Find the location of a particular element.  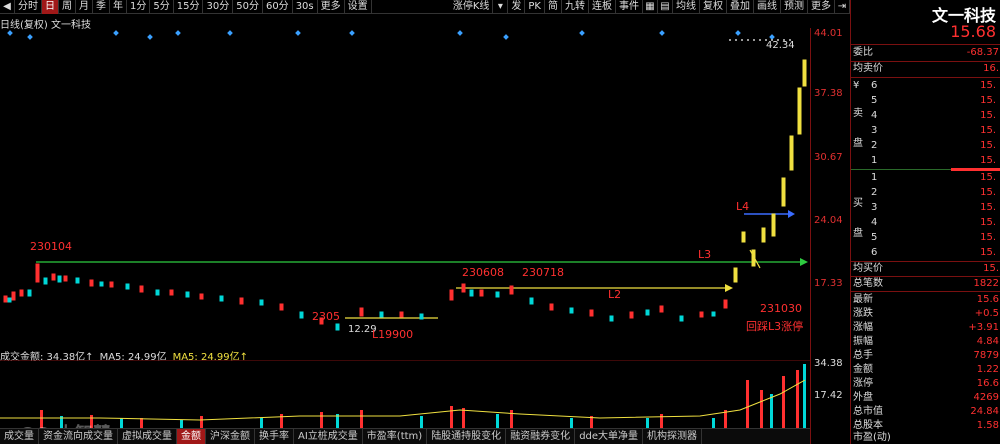

grid-icon: ▦ is located at coordinates (650, 7).